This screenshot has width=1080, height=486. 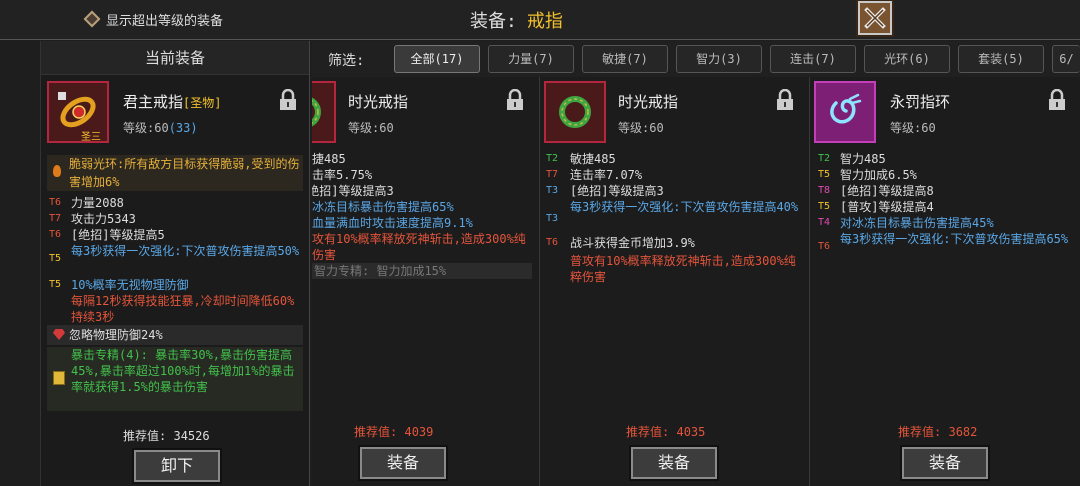 What do you see at coordinates (393, 431) in the screenshot?
I see `recommend-score: 推荐值: 4039` at bounding box center [393, 431].